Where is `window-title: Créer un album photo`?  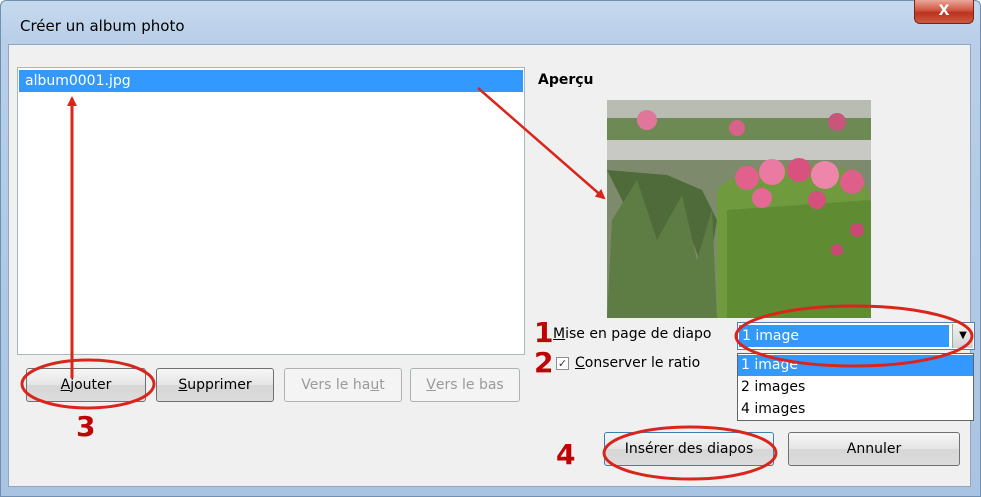 window-title: Créer un album photo is located at coordinates (102, 26).